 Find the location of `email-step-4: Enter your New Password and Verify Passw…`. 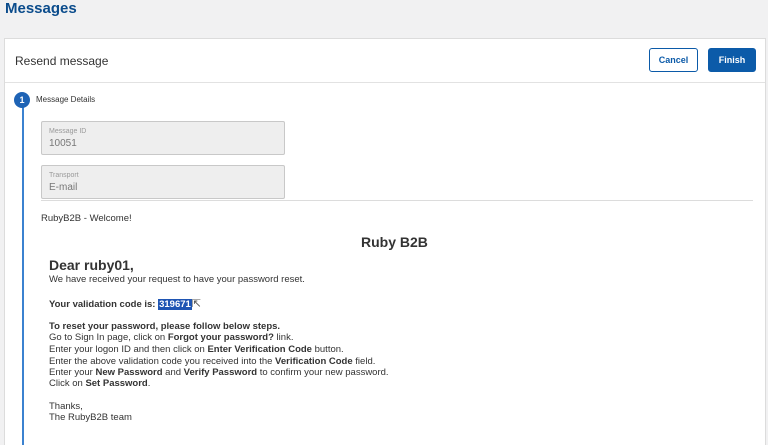

email-step-4: Enter your New Password and Verify Passw… is located at coordinates (219, 372).